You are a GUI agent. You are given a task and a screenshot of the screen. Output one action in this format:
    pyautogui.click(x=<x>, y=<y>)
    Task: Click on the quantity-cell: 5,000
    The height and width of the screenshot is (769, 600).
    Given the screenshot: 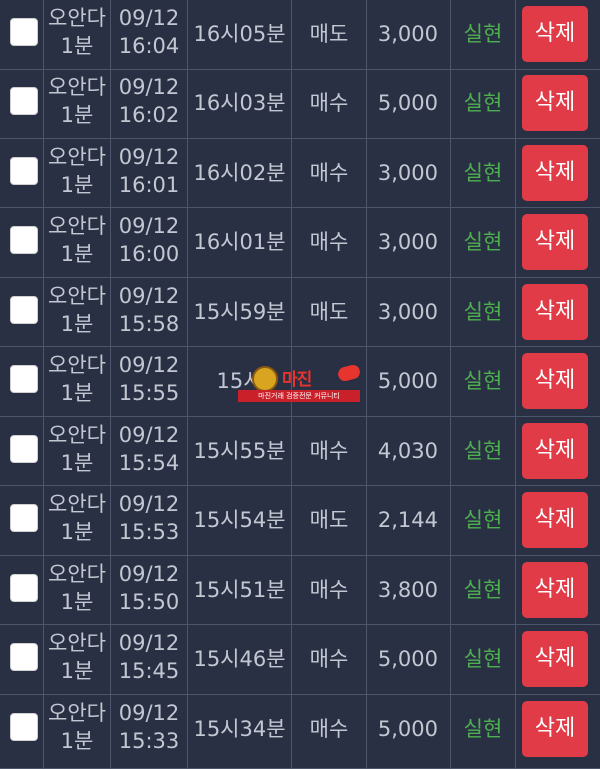 What is the action you would take?
    pyautogui.click(x=409, y=659)
    